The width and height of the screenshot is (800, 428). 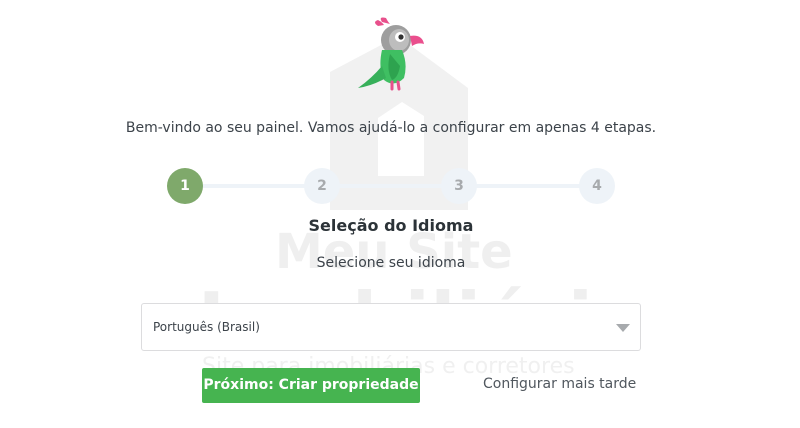 What do you see at coordinates (391, 54) in the screenshot?
I see `parrot-mascot-icon` at bounding box center [391, 54].